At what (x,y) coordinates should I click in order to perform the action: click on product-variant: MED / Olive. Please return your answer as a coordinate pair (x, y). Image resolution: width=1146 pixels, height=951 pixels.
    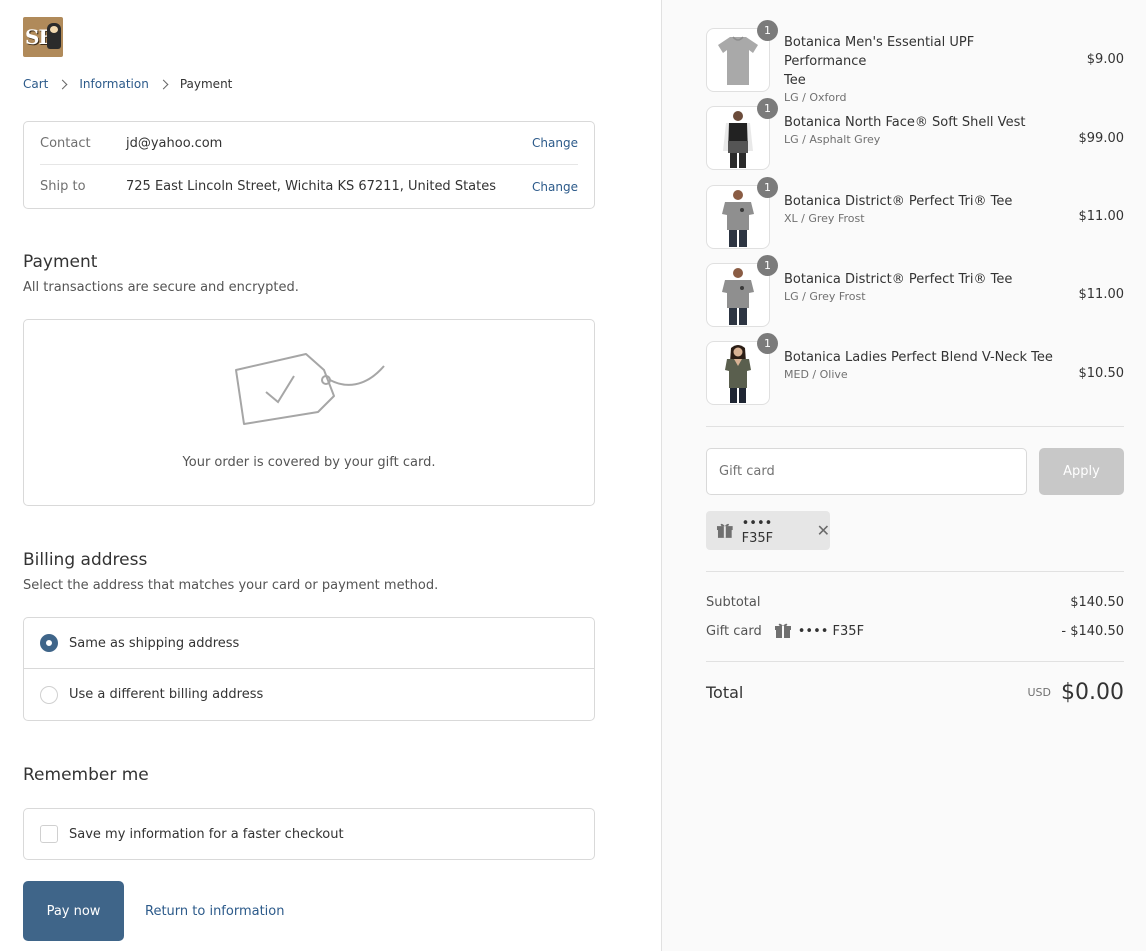
    Looking at the image, I should click on (816, 374).